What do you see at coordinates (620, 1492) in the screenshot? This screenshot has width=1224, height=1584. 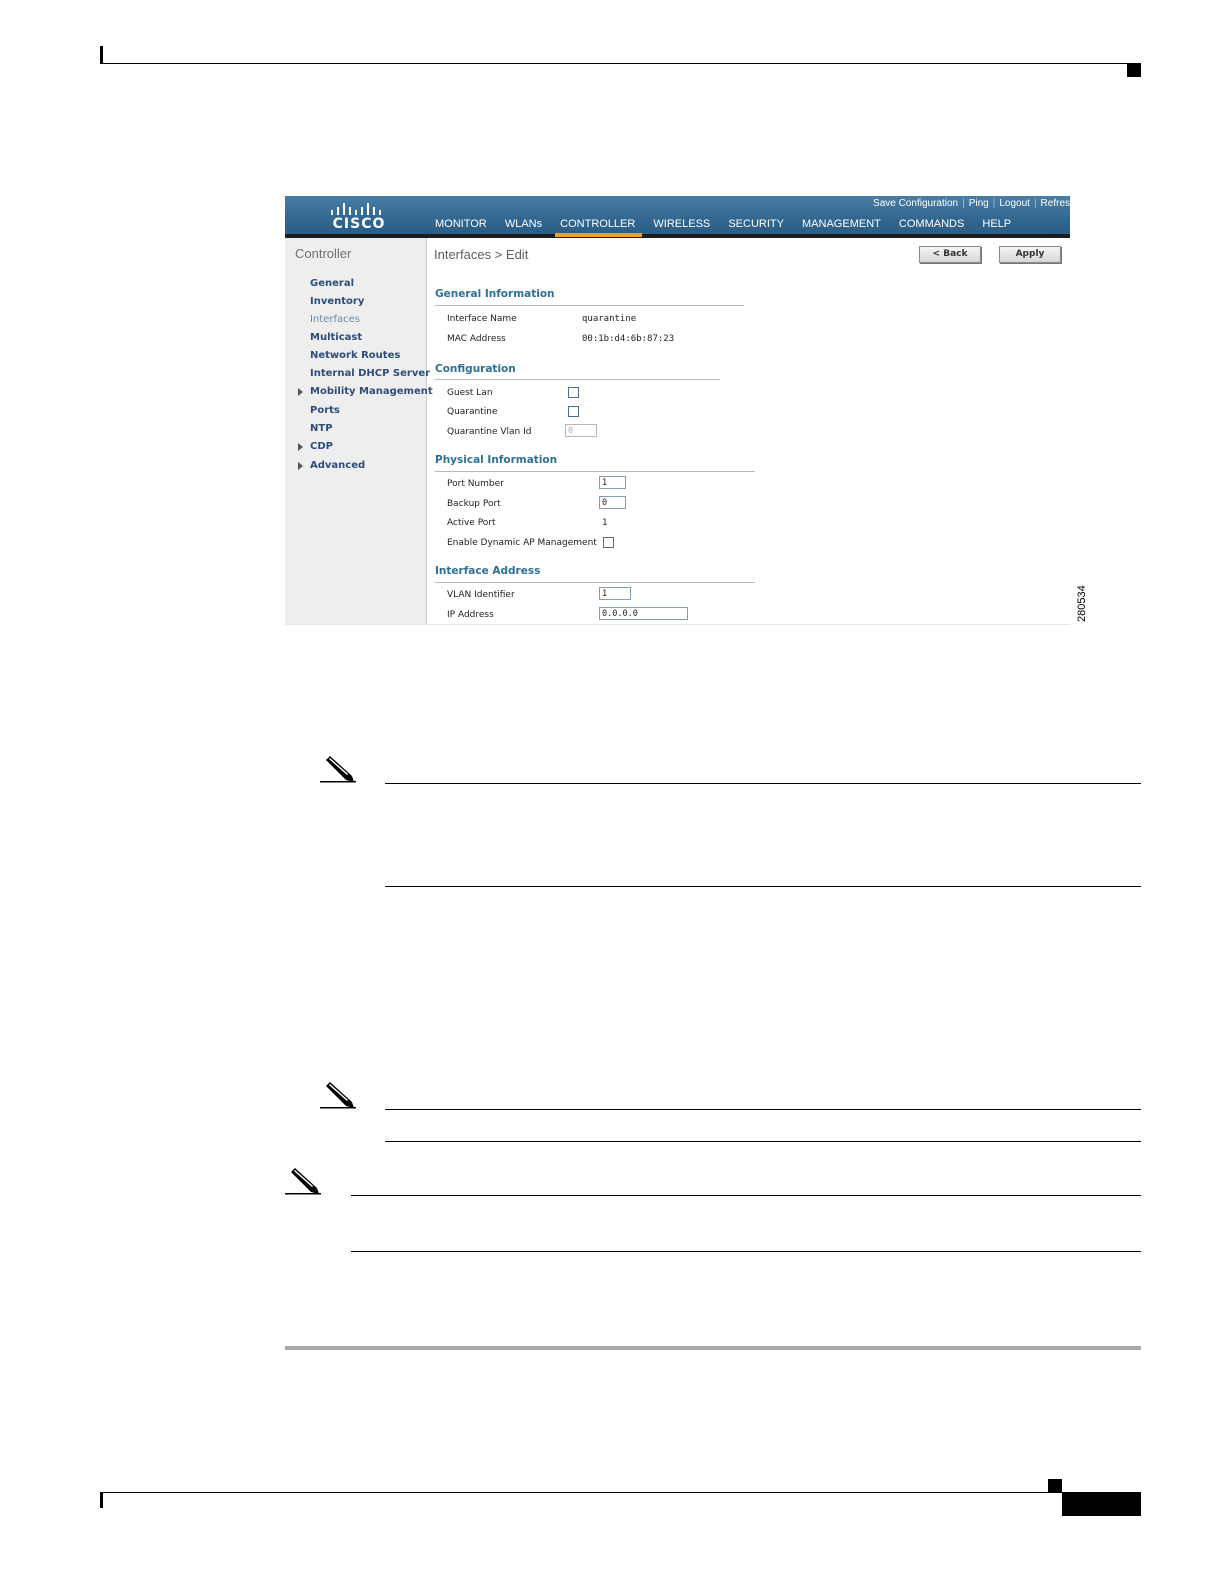 I see `footer-rule` at bounding box center [620, 1492].